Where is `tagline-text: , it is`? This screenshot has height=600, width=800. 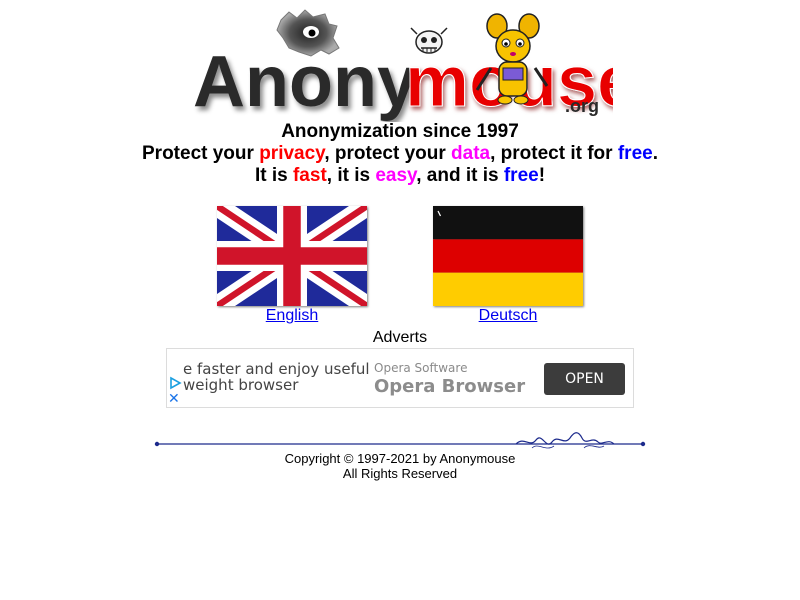 tagline-text: , it is is located at coordinates (351, 175).